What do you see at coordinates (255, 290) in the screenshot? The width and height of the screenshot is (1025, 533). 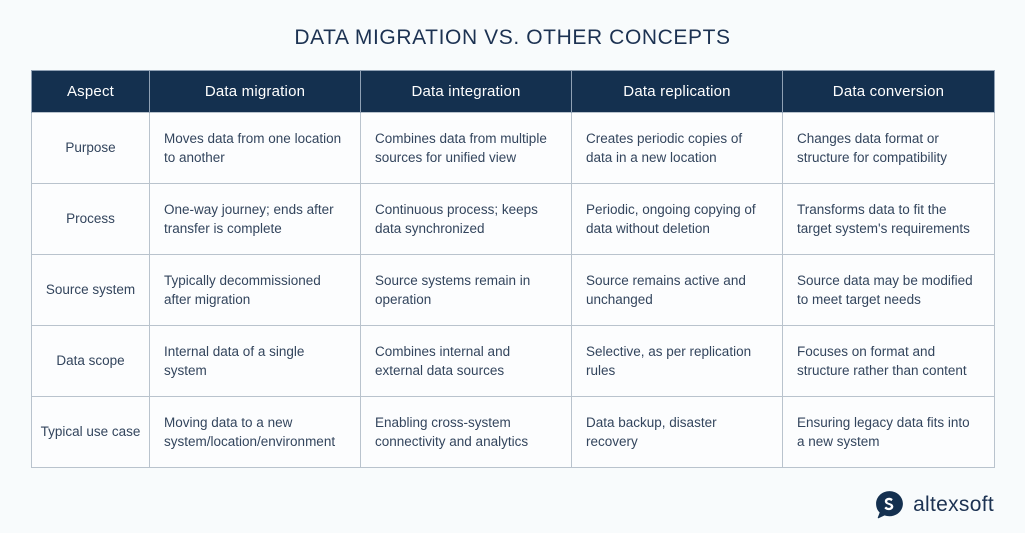 I see `cell-source-system-data-migration: Typically decommissioned after migration` at bounding box center [255, 290].